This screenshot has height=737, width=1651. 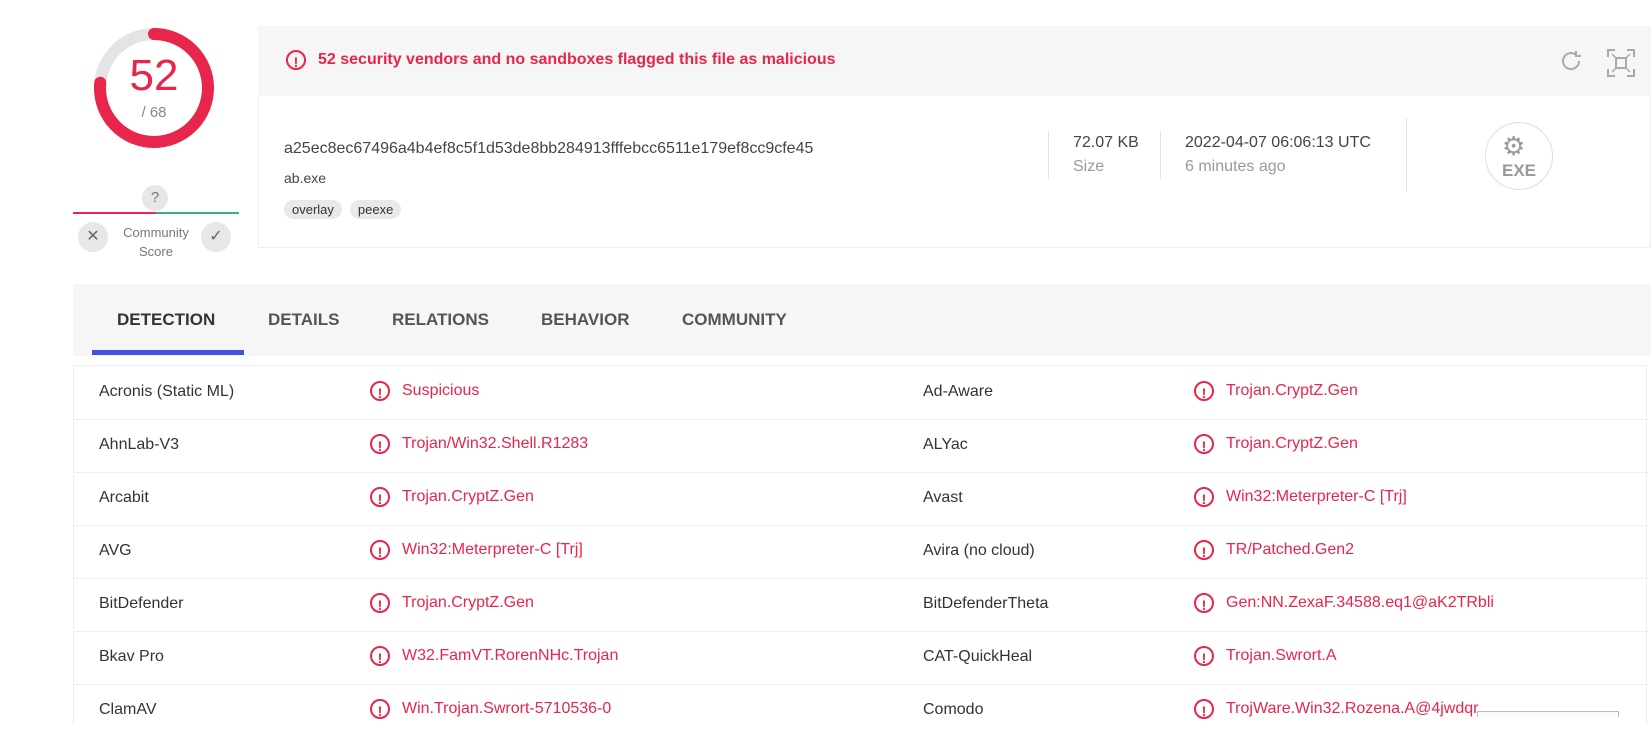 What do you see at coordinates (490, 709) in the screenshot?
I see `detection-result: ! Win.Trojan.Swrort-5710536-0` at bounding box center [490, 709].